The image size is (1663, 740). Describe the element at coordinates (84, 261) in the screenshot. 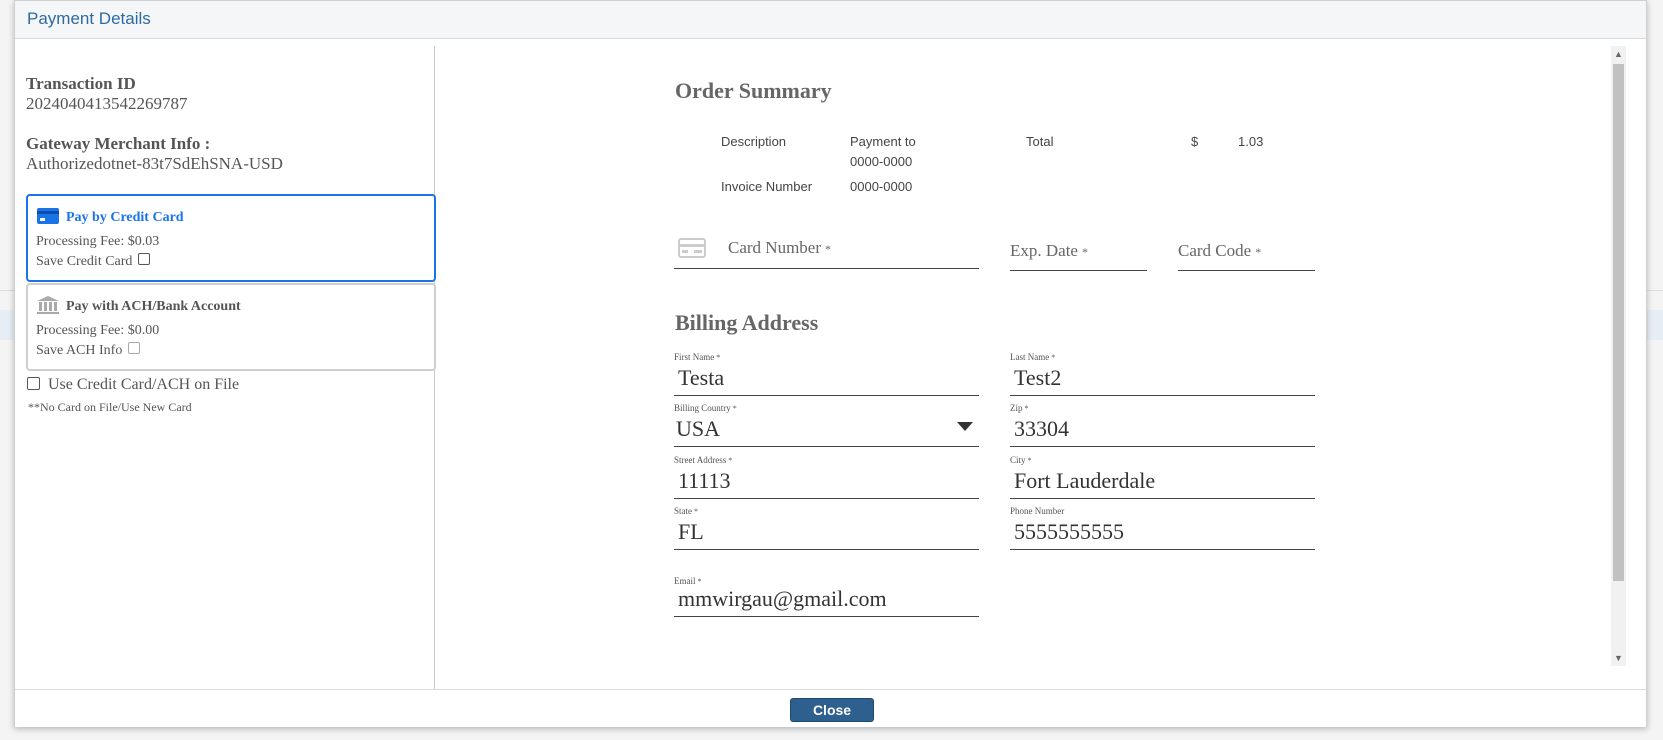

I see `save-credit-card-label: Save Credit Card` at that location.